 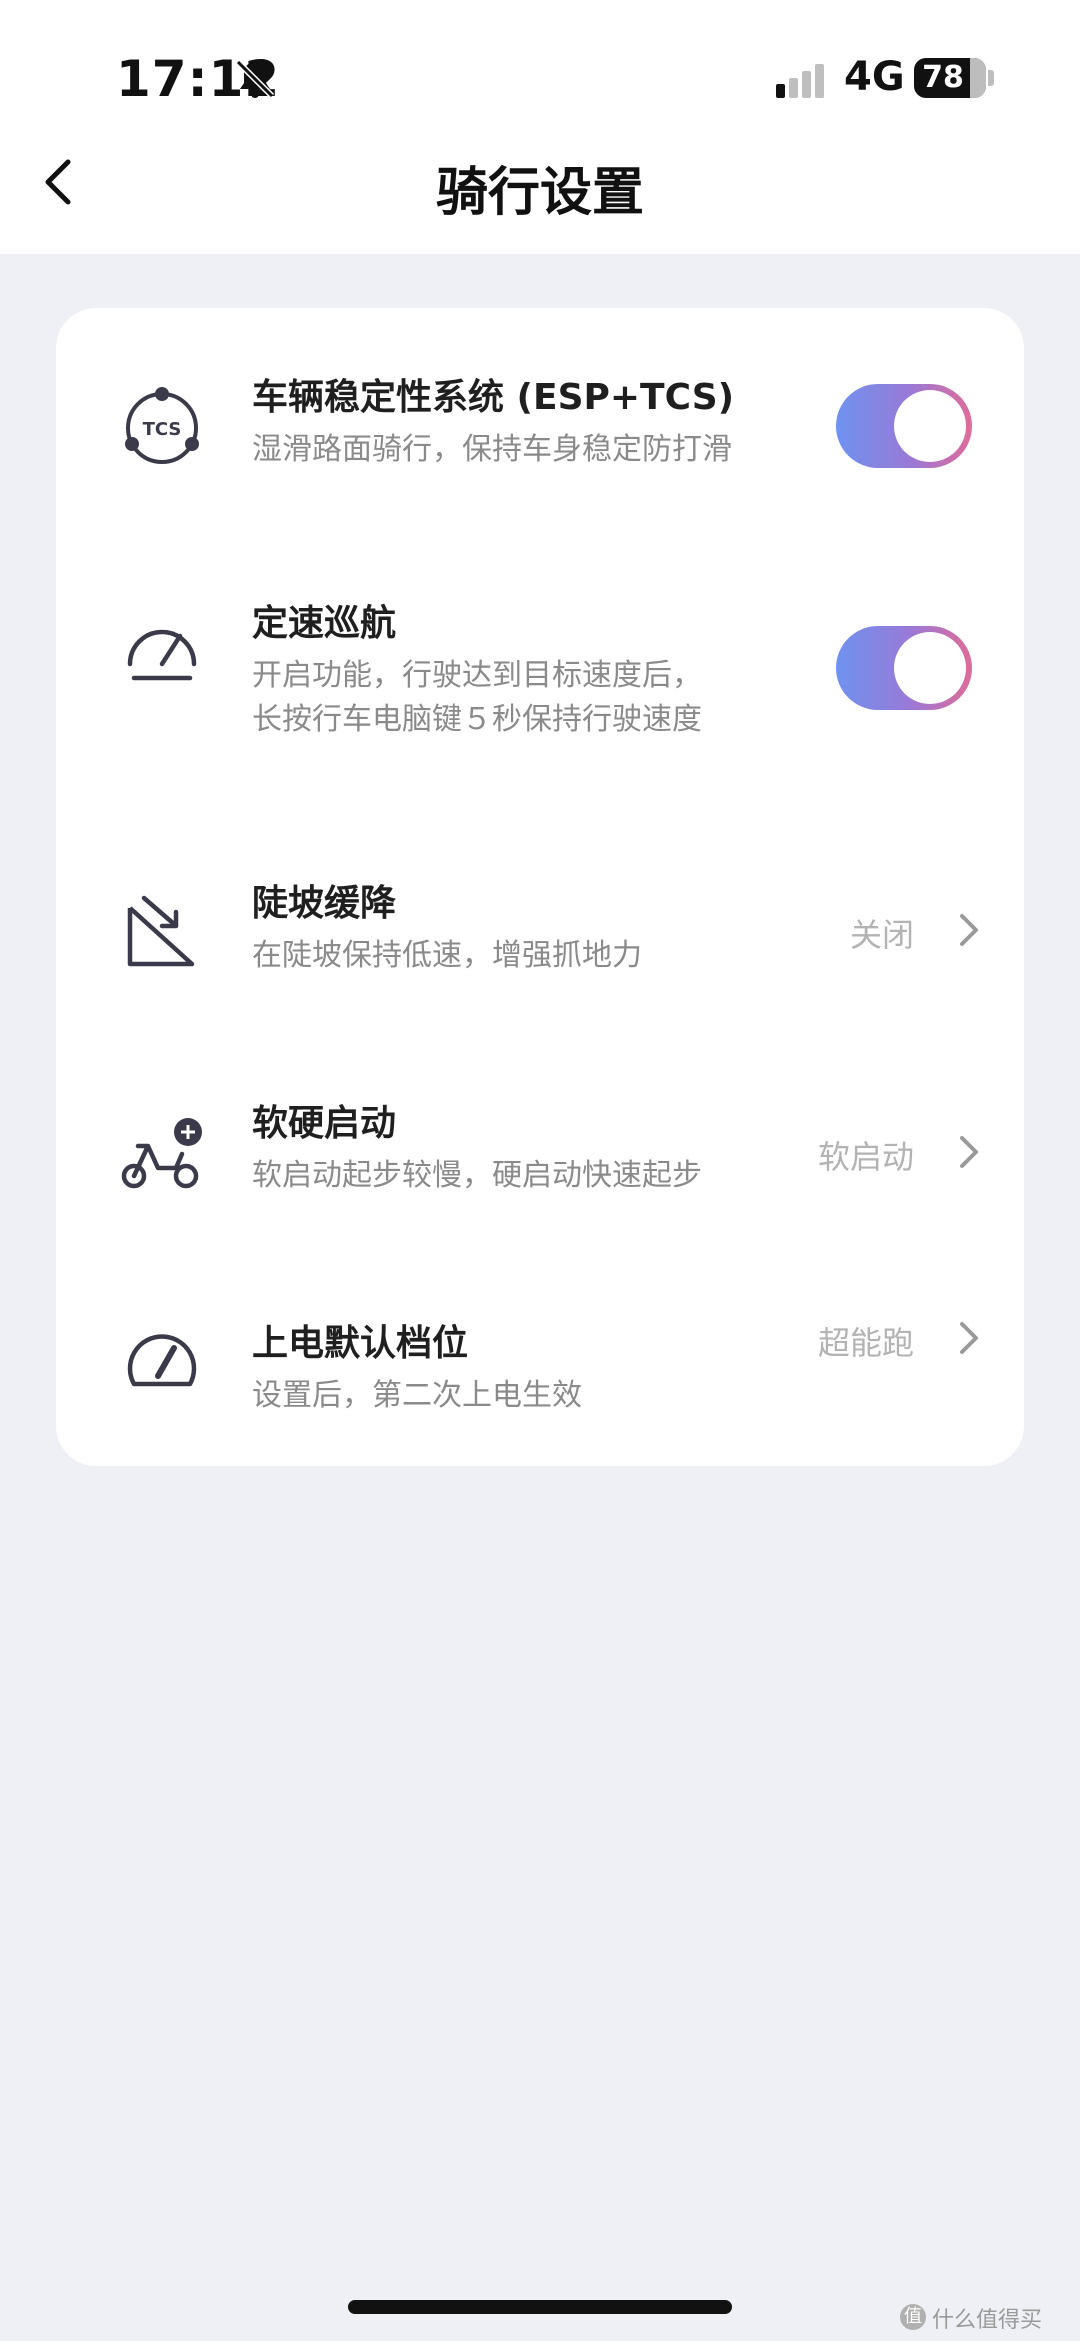 I want to click on setting-value: 超能跑, so click(x=865, y=1343).